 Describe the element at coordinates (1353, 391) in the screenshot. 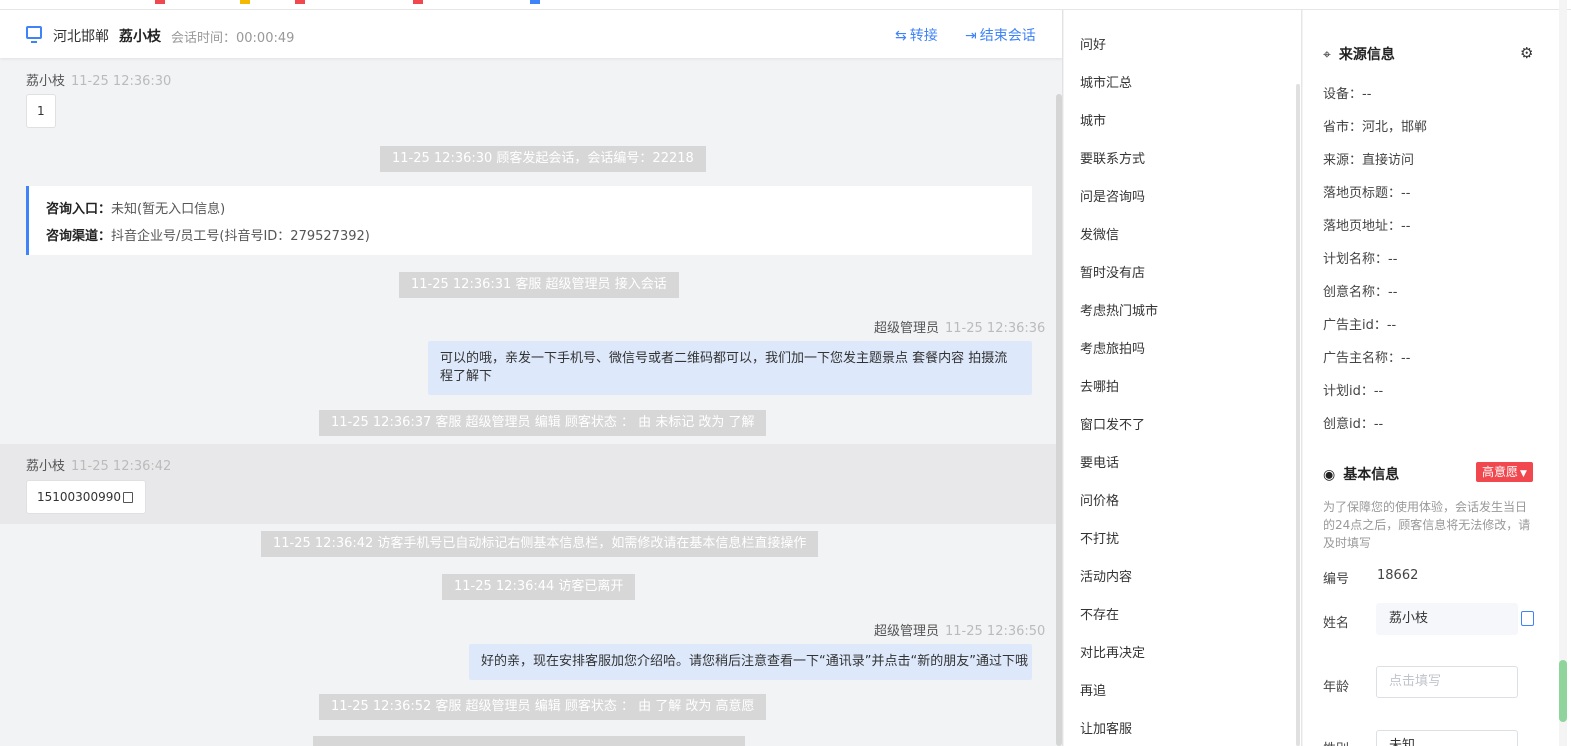

I see `source-info-row: 计划id：--` at that location.